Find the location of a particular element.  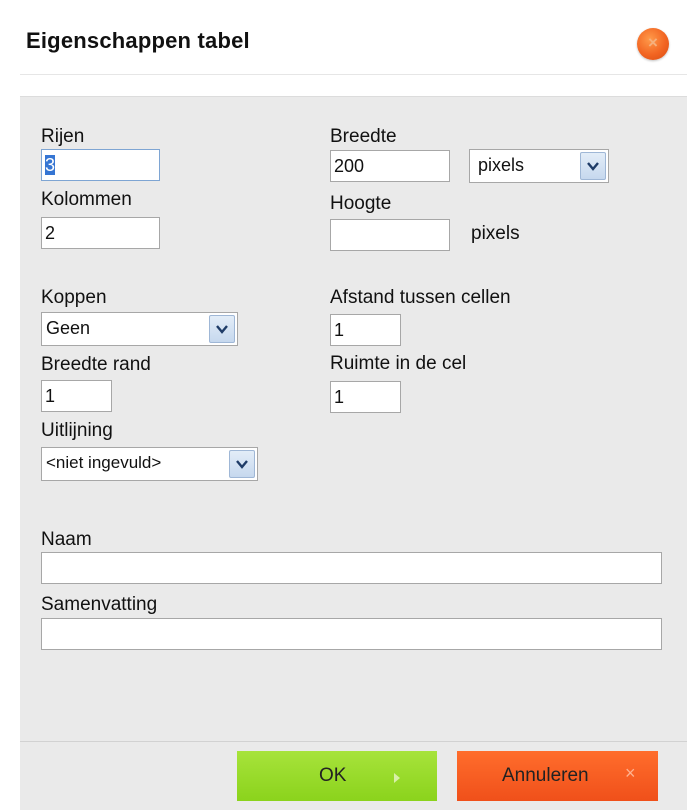

cell-spacing-input: 1 is located at coordinates (365, 330).